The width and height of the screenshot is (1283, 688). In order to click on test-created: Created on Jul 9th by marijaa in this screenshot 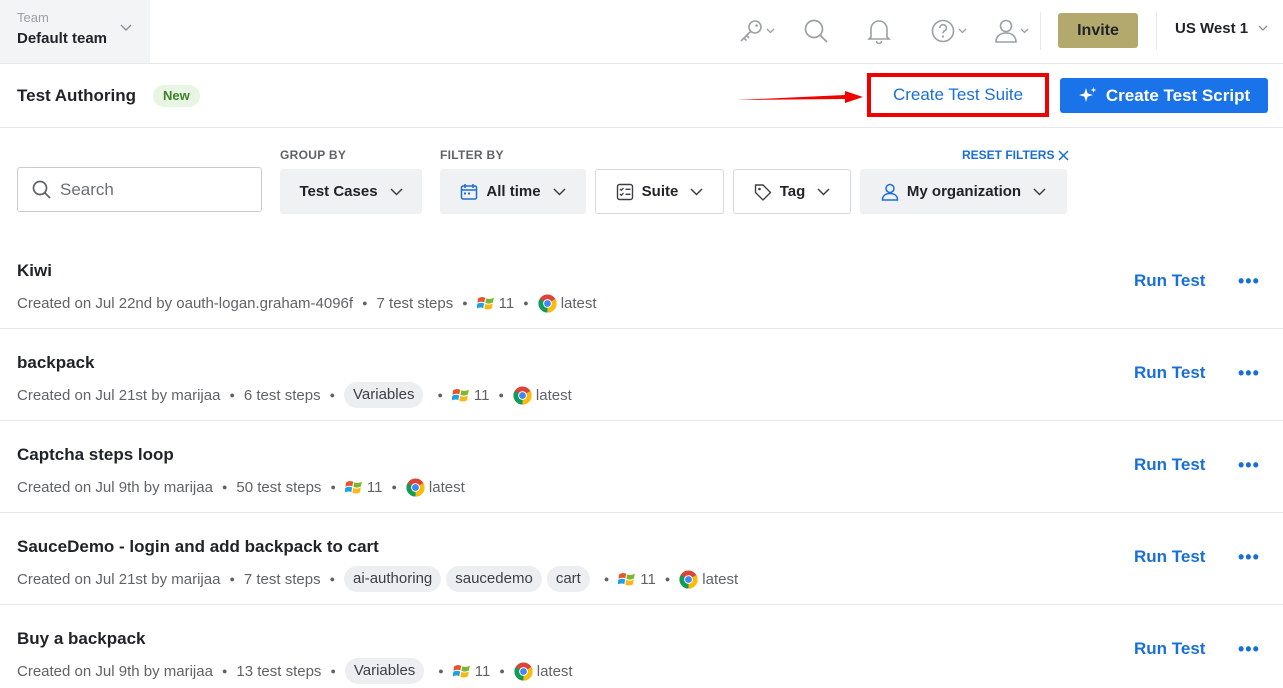, I will do `click(115, 487)`.